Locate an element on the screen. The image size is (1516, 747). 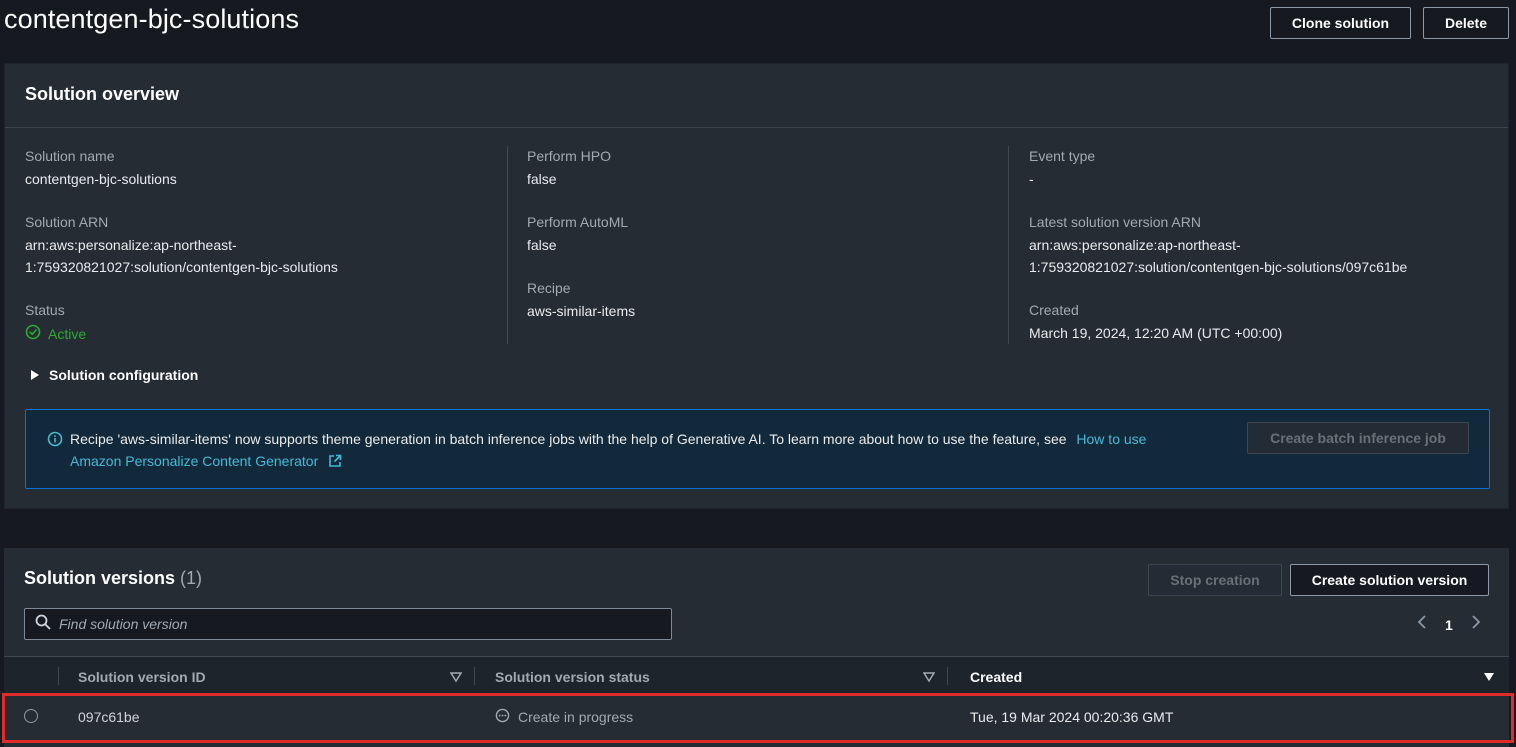
solution-name-label: Solution name is located at coordinates (70, 156).